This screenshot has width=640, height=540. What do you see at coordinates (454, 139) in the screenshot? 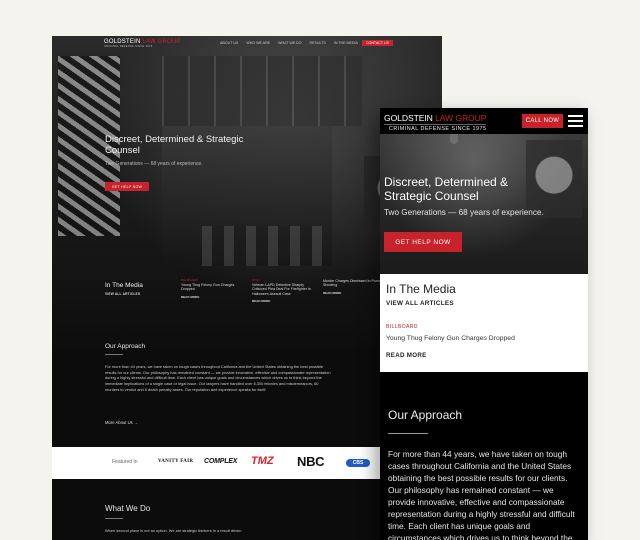
I see `ceiling-lamp` at bounding box center [454, 139].